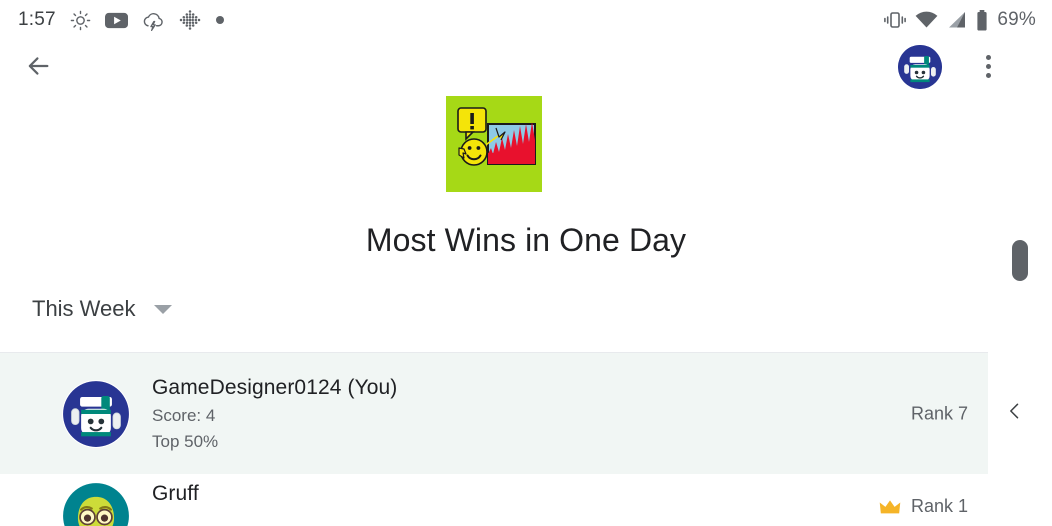 This screenshot has height=526, width=1052. I want to click on rank-label: Rank 7, so click(939, 413).